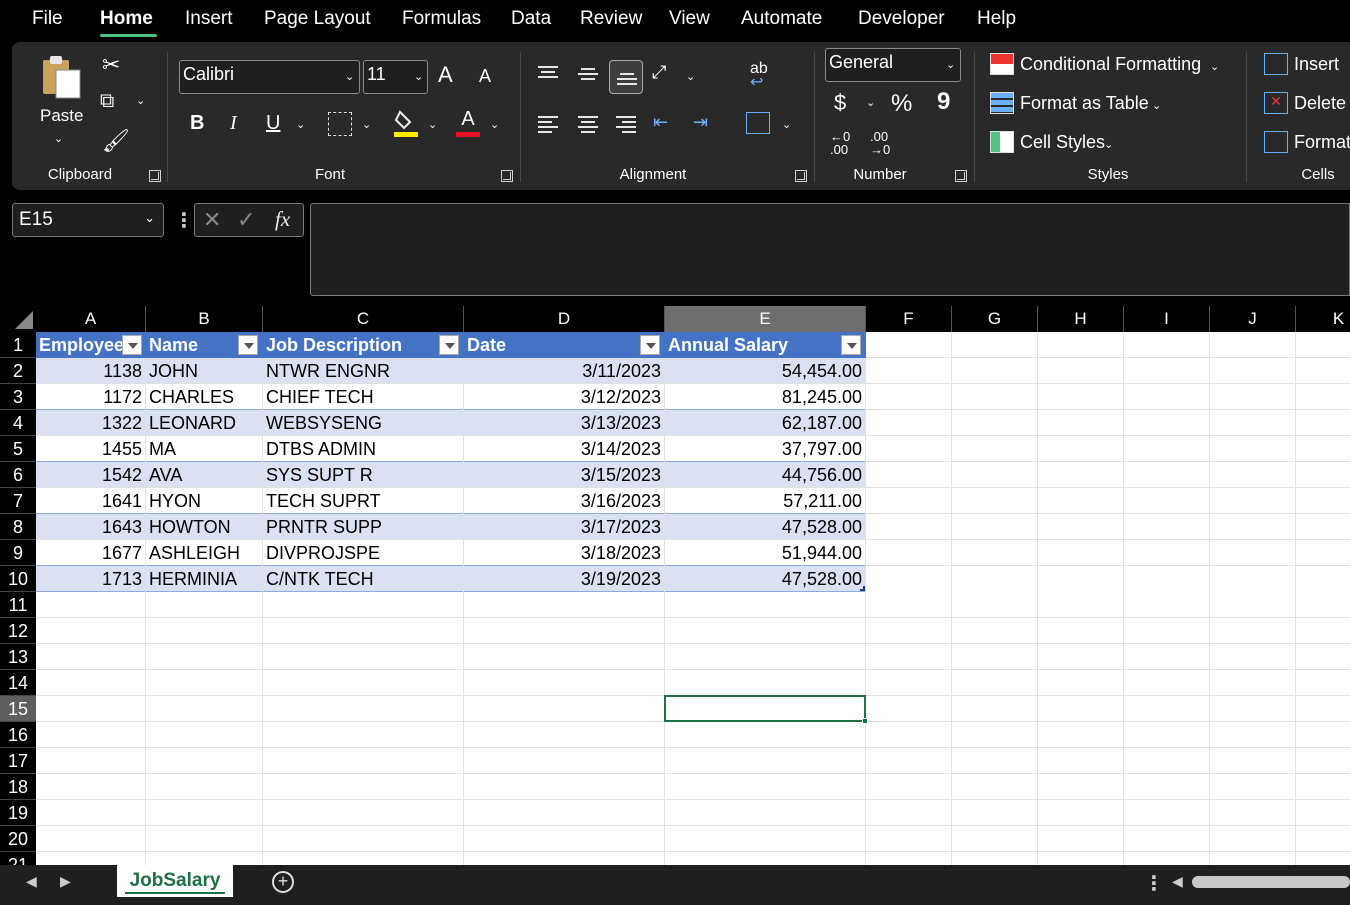 Image resolution: width=1350 pixels, height=905 pixels. I want to click on annual-salary-cell: 54,454.00, so click(765, 371).